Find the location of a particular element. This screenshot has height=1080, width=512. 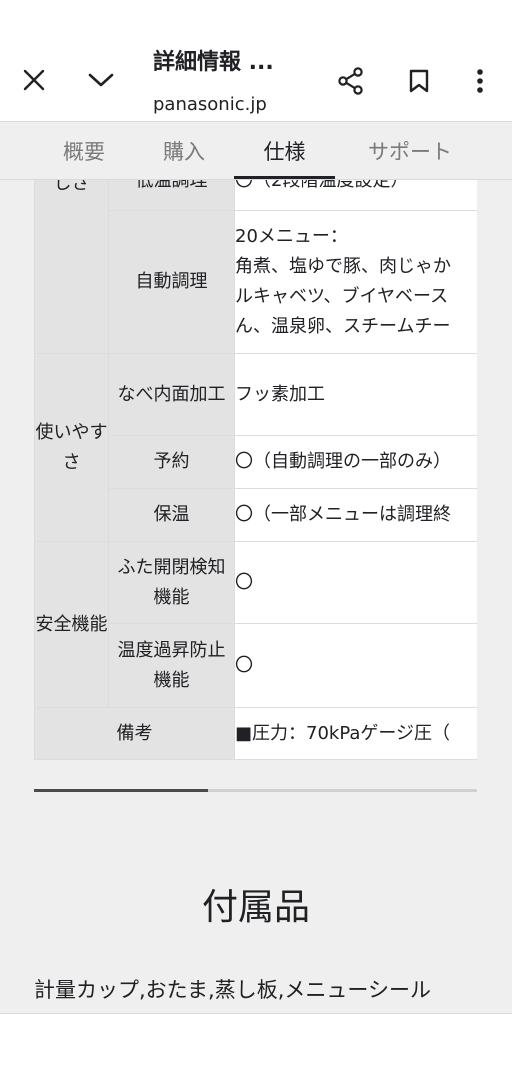

tab-overview: 概要 is located at coordinates (84, 151).